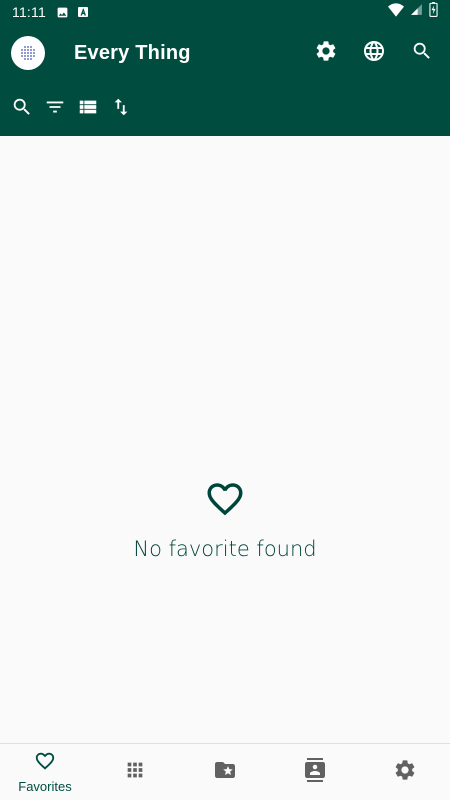 The width and height of the screenshot is (450, 800). I want to click on nav-settings, so click(405, 772).